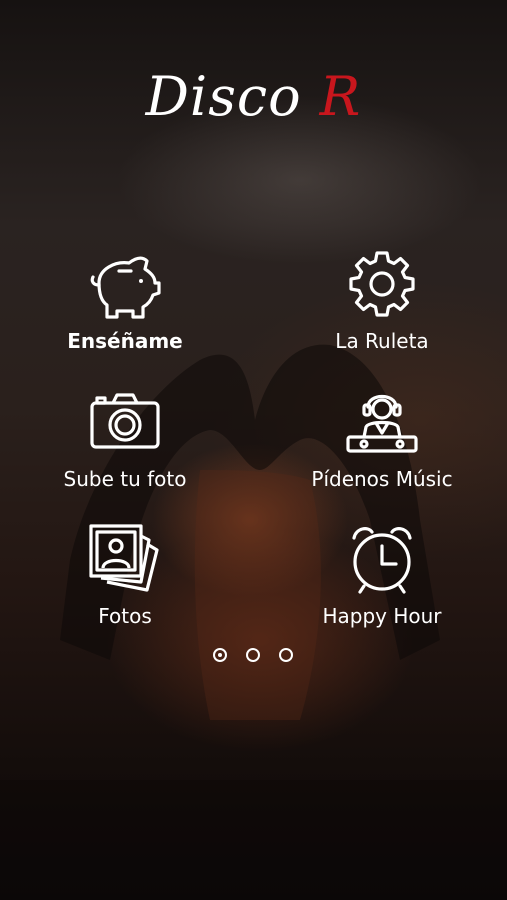  What do you see at coordinates (340, 96) in the screenshot?
I see `logo-letter: R` at bounding box center [340, 96].